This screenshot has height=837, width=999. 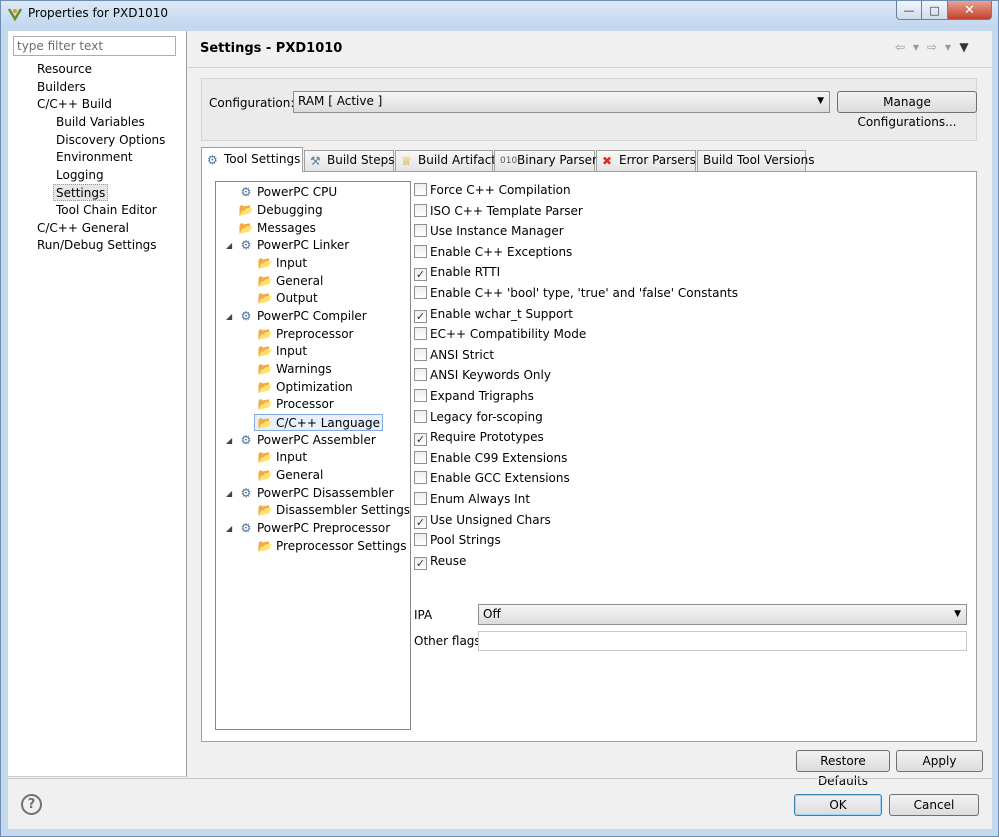 What do you see at coordinates (934, 805) in the screenshot?
I see `cancel-button: Cancel` at bounding box center [934, 805].